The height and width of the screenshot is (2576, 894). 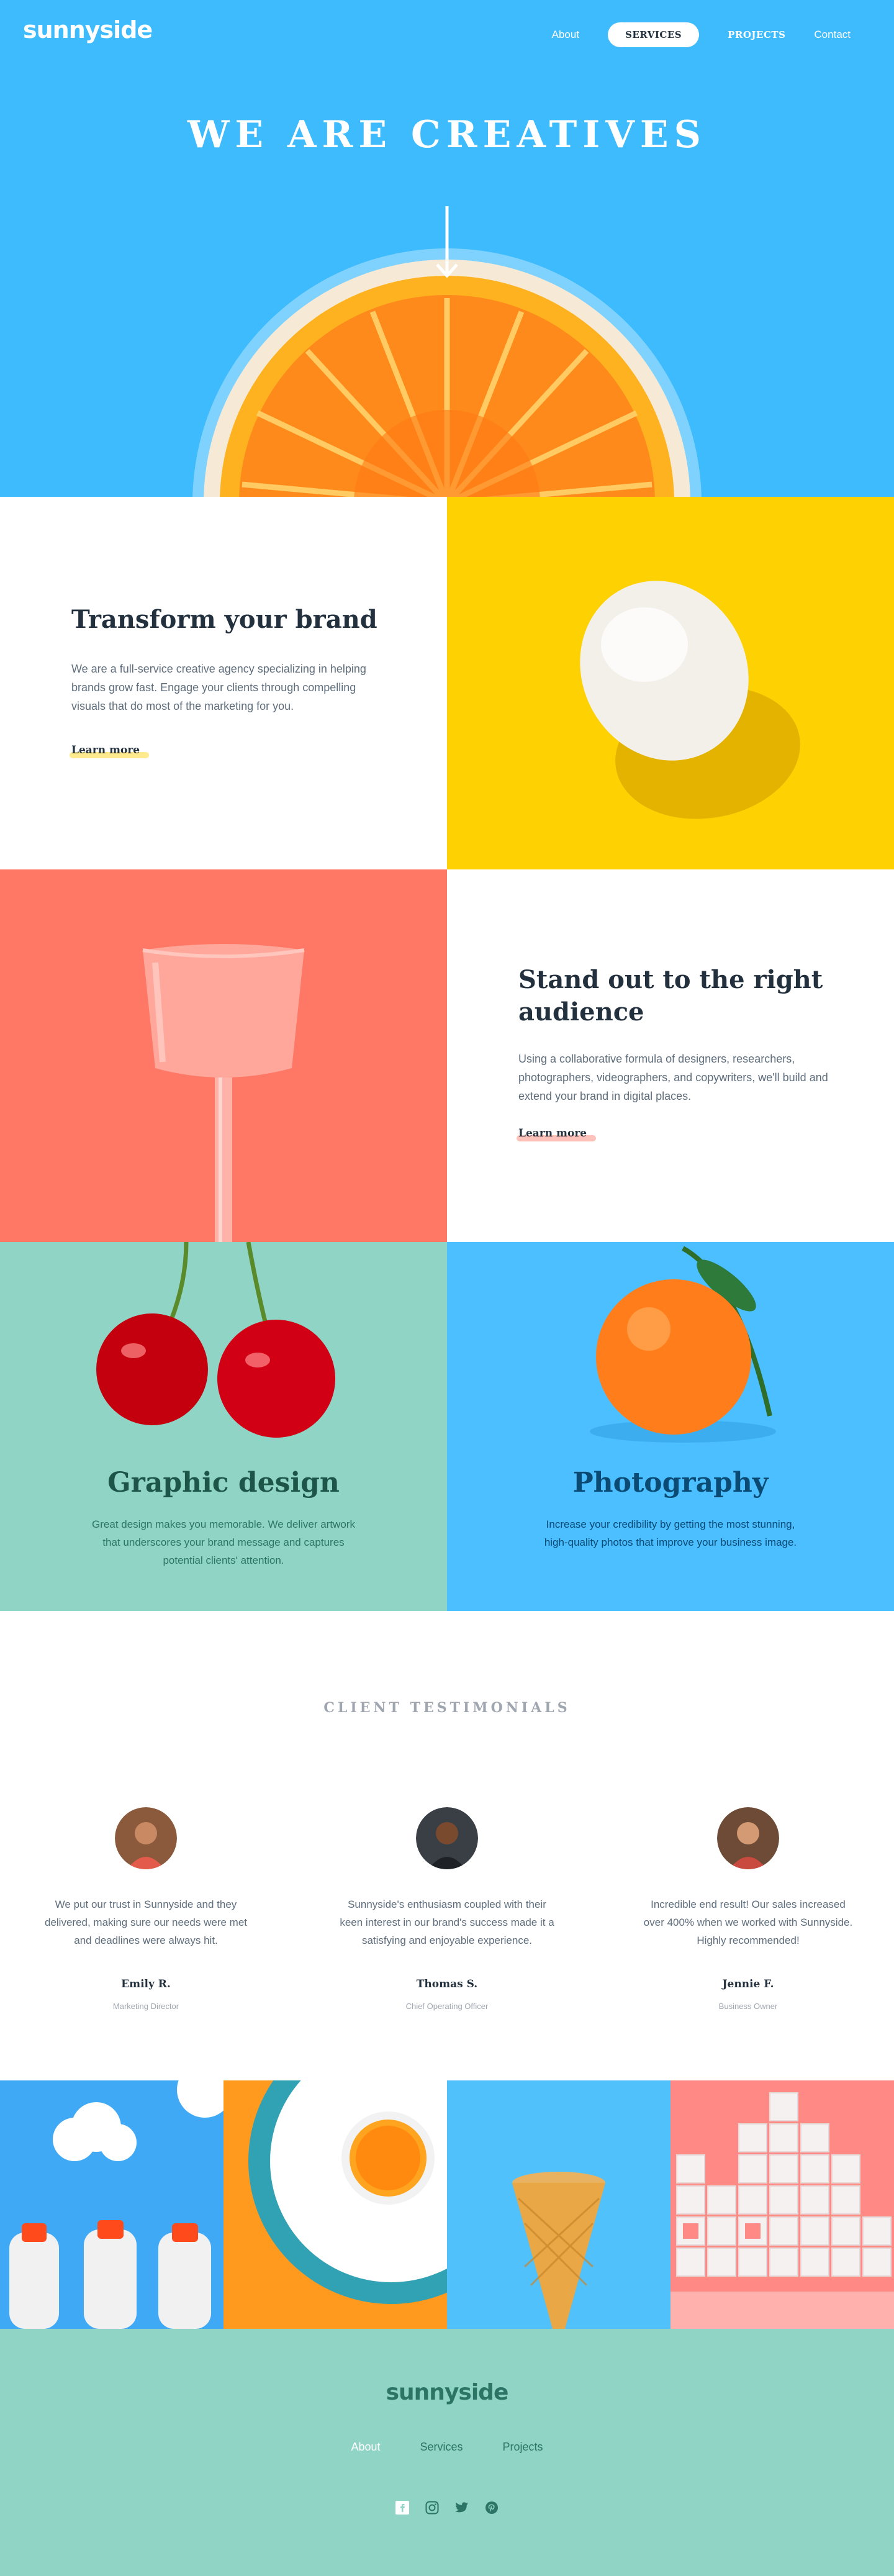 I want to click on gallery-milk-bottles-image, so click(x=112, y=2204).